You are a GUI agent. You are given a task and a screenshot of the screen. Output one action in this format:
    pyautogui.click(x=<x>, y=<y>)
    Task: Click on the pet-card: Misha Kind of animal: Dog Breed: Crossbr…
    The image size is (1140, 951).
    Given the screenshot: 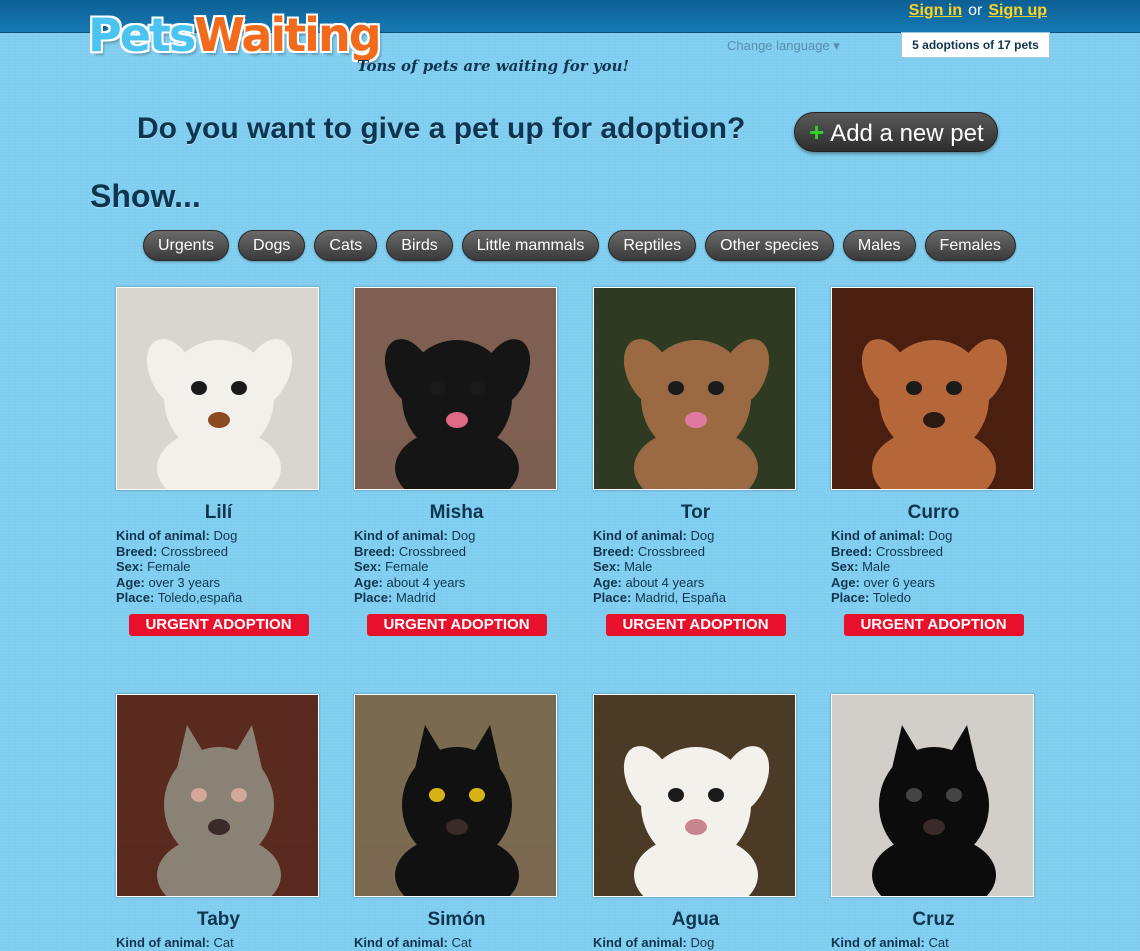 What is the action you would take?
    pyautogui.click(x=456, y=461)
    